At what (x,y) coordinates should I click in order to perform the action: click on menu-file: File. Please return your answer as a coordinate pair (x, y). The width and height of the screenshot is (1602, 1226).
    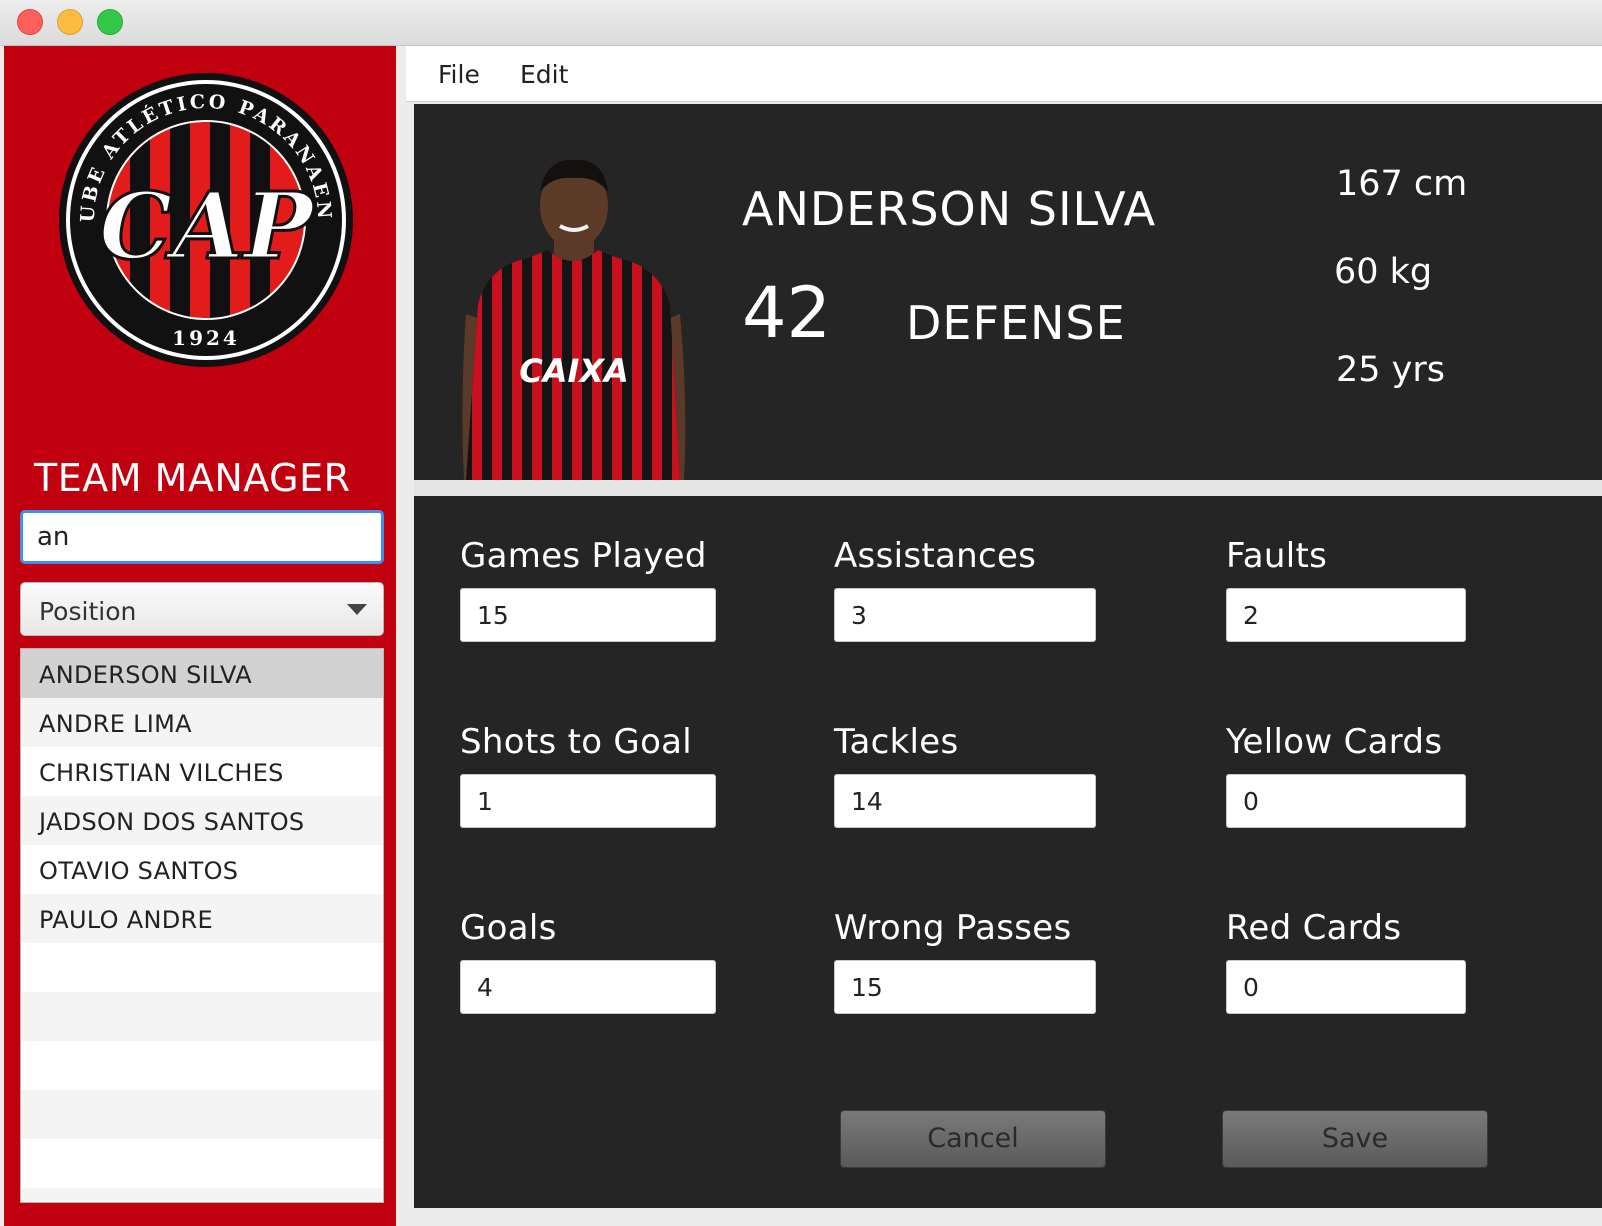
    Looking at the image, I should click on (459, 74).